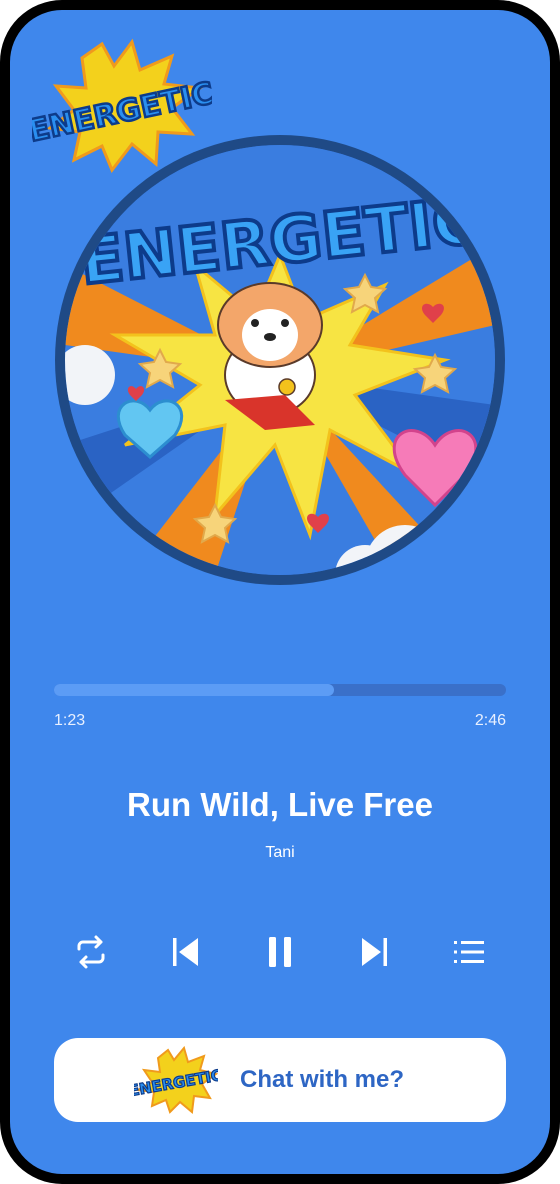  Describe the element at coordinates (490, 720) in the screenshot. I see `time-total: 2:46` at that location.